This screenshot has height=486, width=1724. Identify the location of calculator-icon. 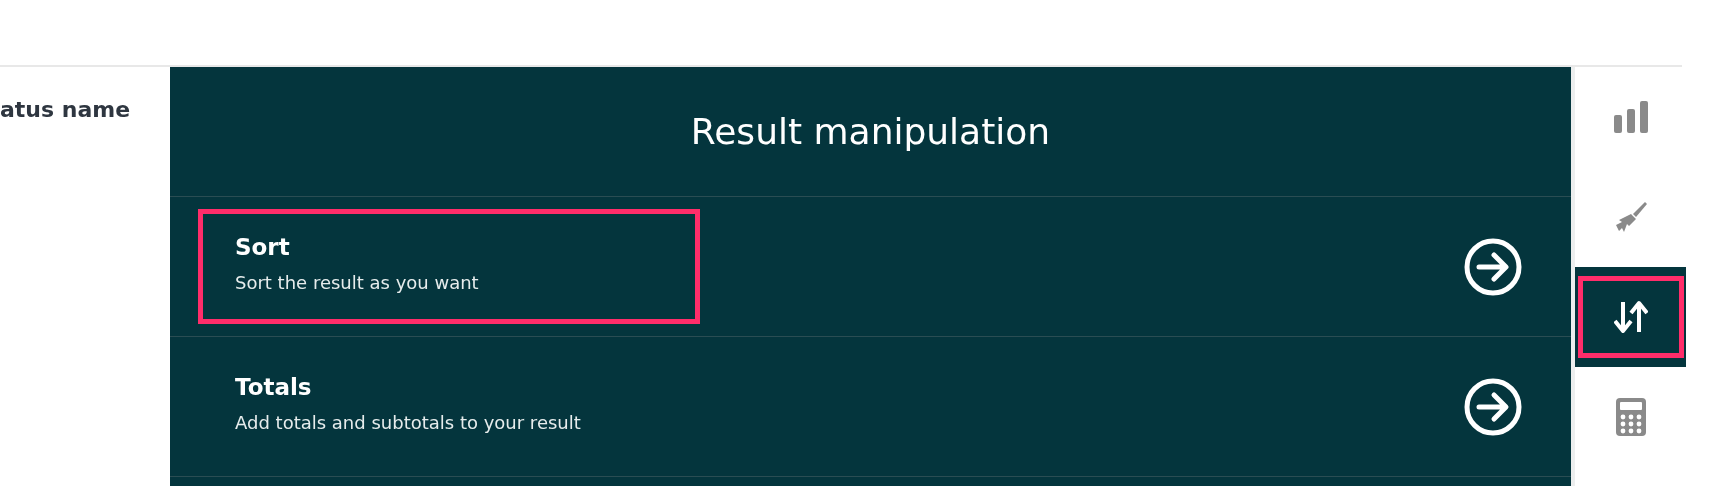
(1630, 417).